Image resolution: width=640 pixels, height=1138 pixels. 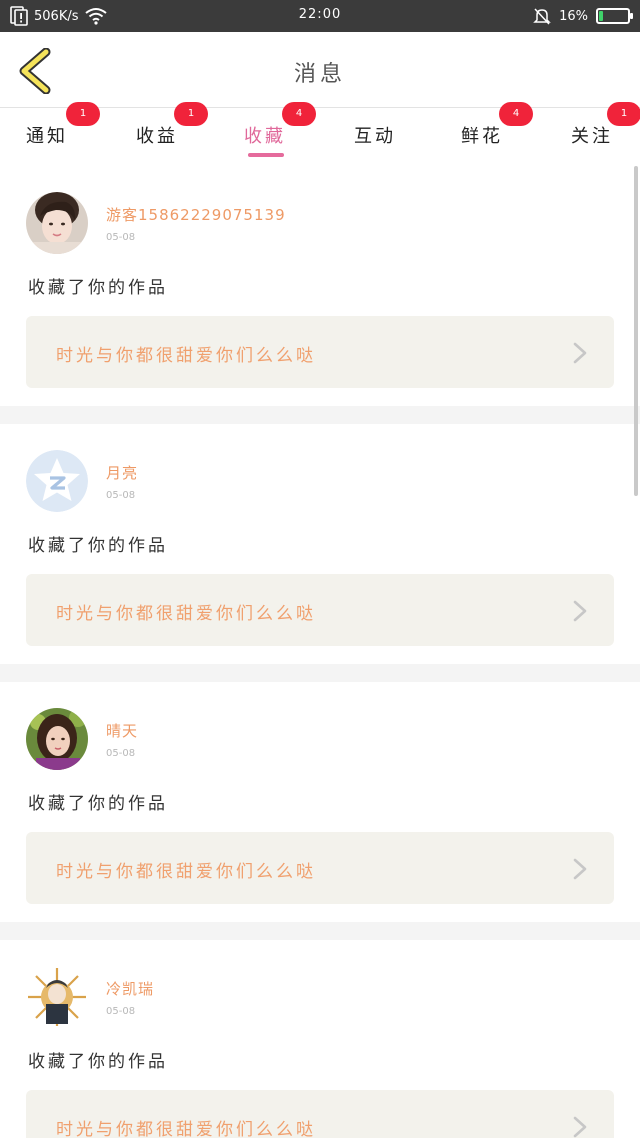 What do you see at coordinates (266, 155) in the screenshot?
I see `active-tab-indicator` at bounding box center [266, 155].